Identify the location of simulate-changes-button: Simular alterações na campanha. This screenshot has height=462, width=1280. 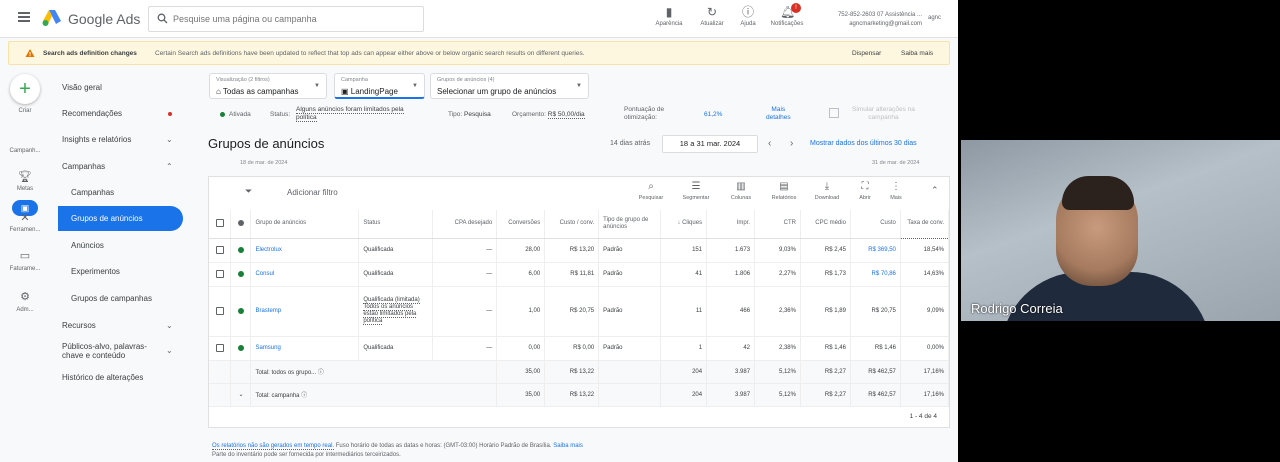
(883, 114).